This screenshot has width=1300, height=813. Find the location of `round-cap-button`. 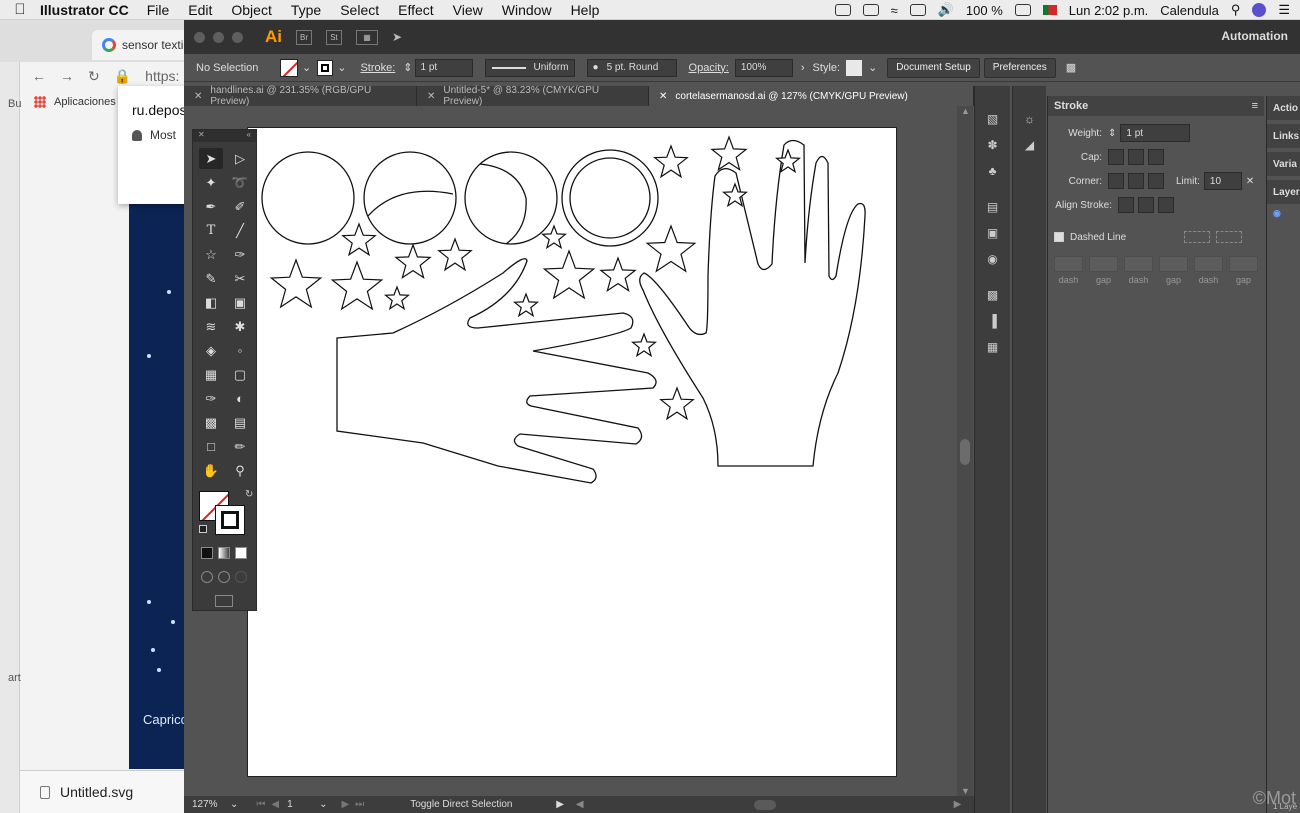

round-cap-button is located at coordinates (1136, 157).